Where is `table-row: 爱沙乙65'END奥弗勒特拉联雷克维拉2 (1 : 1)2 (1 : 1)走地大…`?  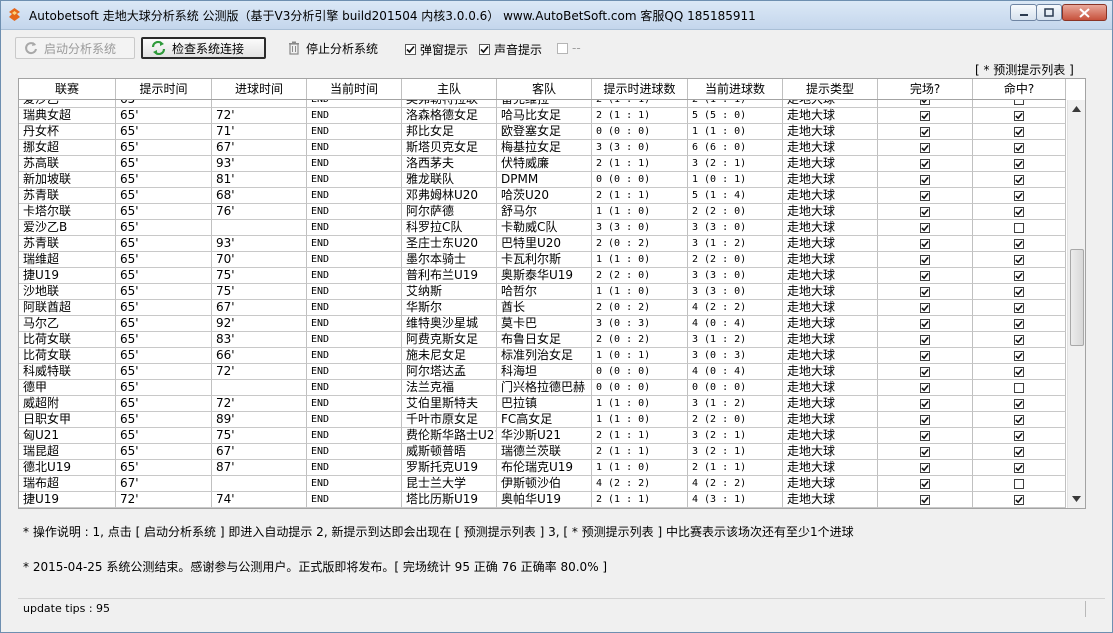
table-row: 爱沙乙65'END奥弗勒特拉联雷克维拉2 (1 : 1)2 (1 : 1)走地大… is located at coordinates (542, 104).